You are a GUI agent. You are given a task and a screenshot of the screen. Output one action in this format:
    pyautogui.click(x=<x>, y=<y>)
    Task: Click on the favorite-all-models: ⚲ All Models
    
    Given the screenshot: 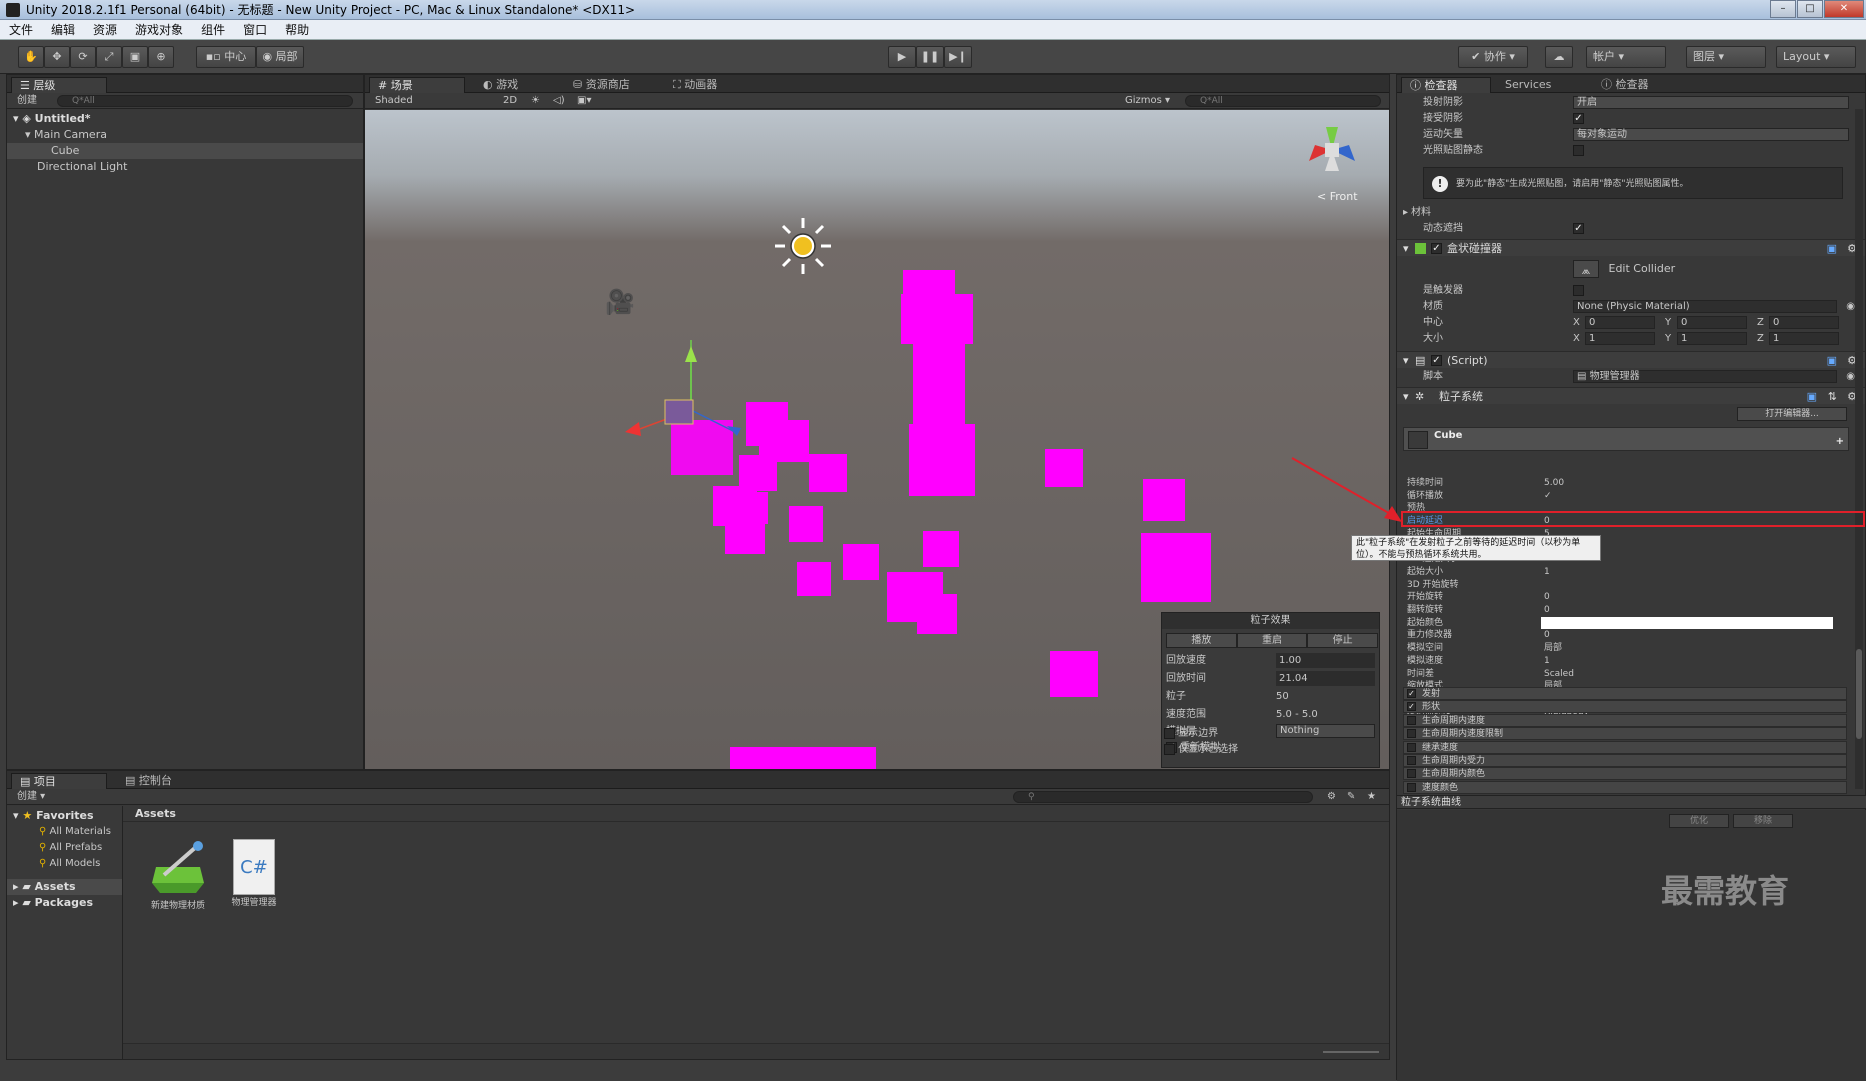 What is the action you would take?
    pyautogui.click(x=64, y=864)
    